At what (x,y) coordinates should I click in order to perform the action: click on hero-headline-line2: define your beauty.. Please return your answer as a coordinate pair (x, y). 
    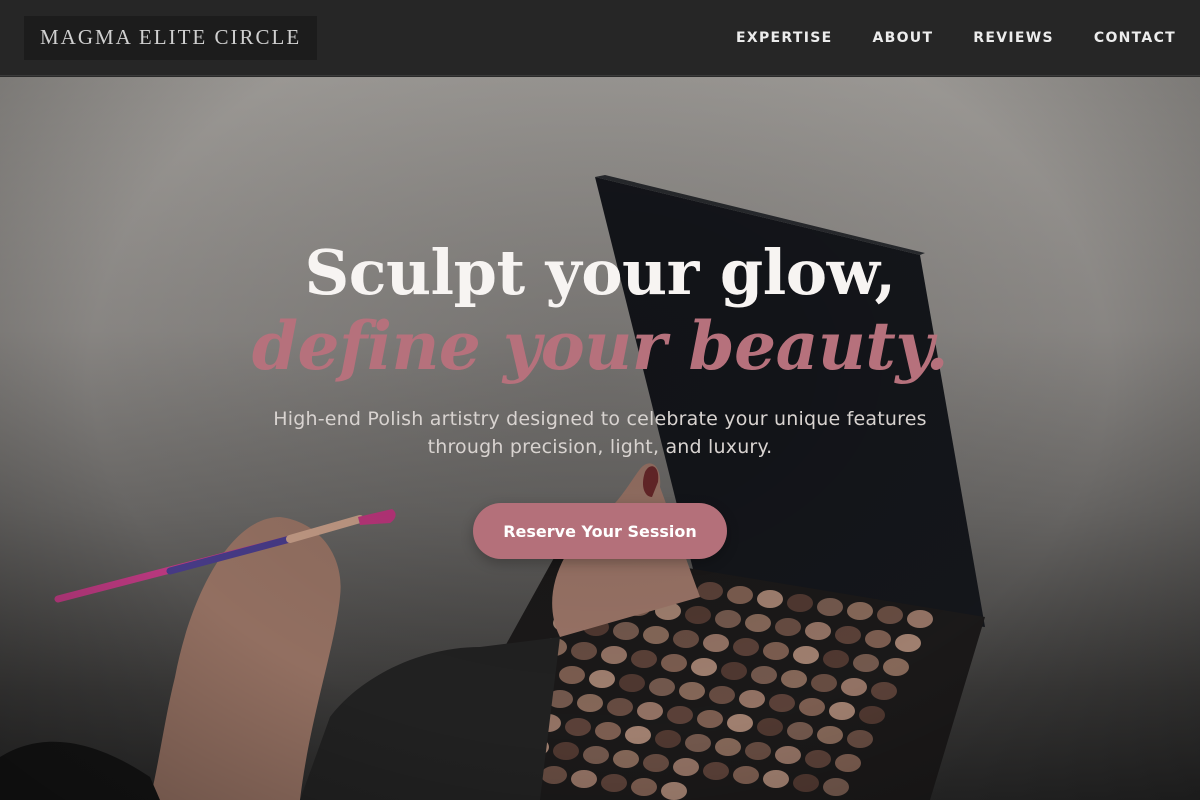
    Looking at the image, I should click on (600, 346).